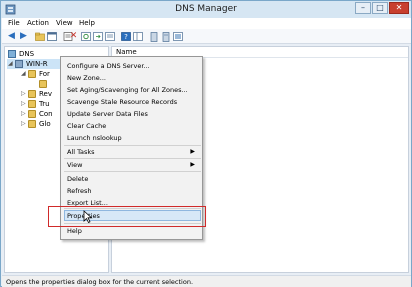  Describe the element at coordinates (64, 23) in the screenshot. I see `menu-view: View` at that location.